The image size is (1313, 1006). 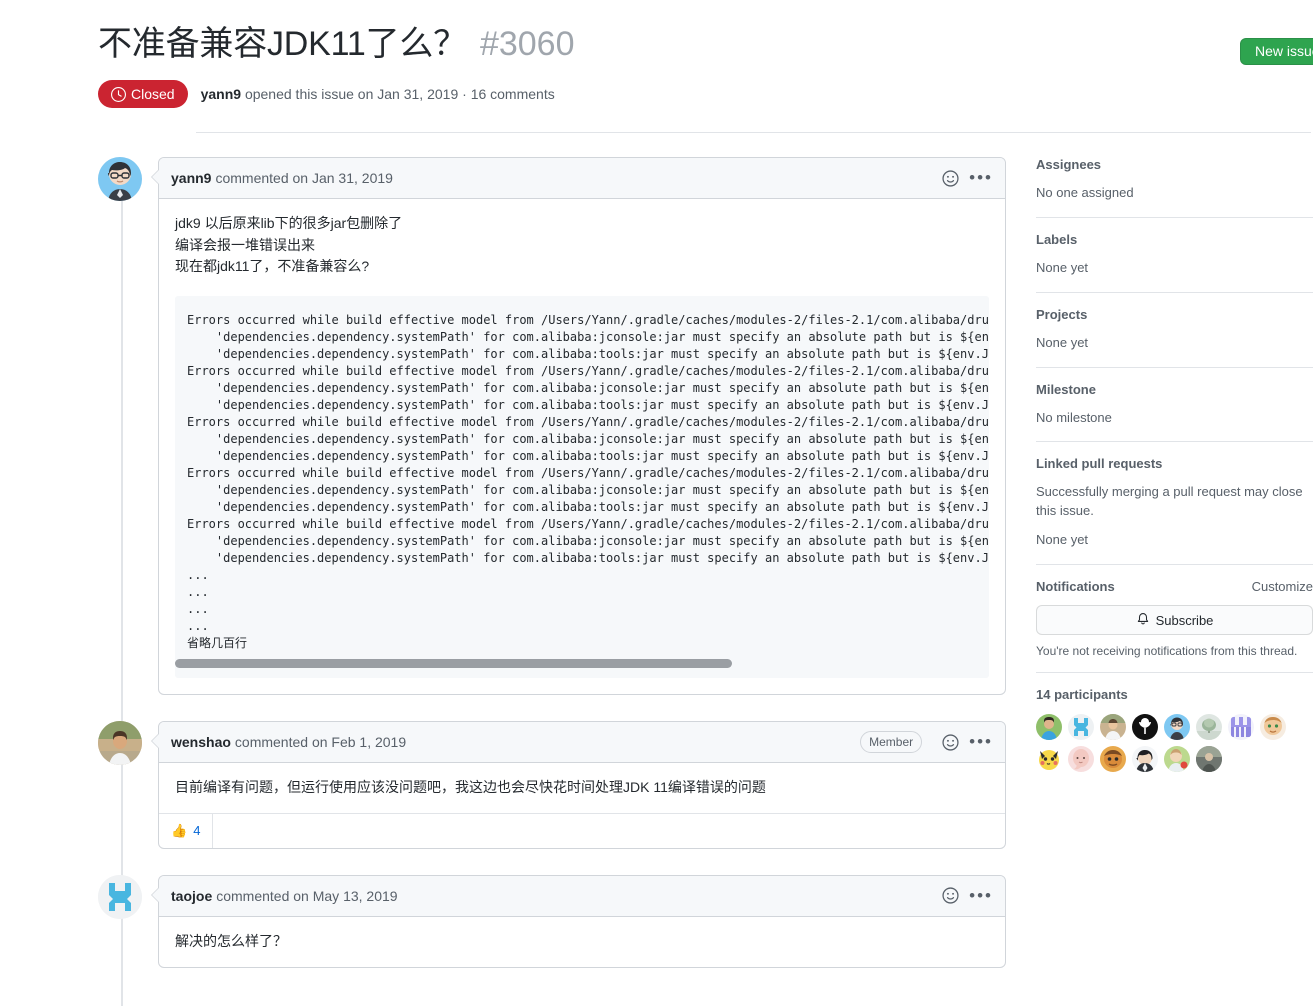 I want to click on linked-prs-value: None yet, so click(x=1062, y=540).